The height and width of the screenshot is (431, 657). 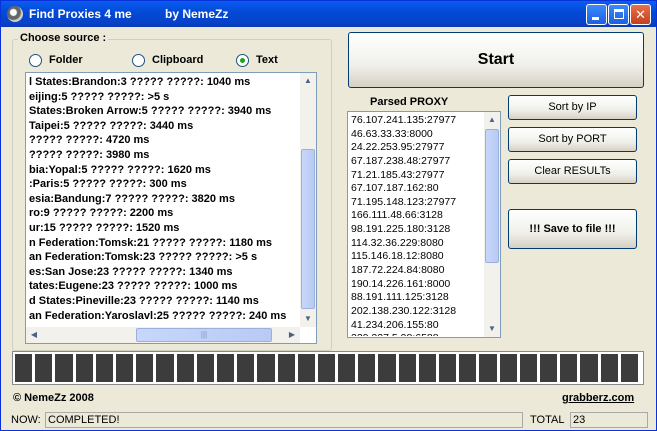 What do you see at coordinates (418, 285) in the screenshot?
I see `proxy-item: 190.14.226.161:8000` at bounding box center [418, 285].